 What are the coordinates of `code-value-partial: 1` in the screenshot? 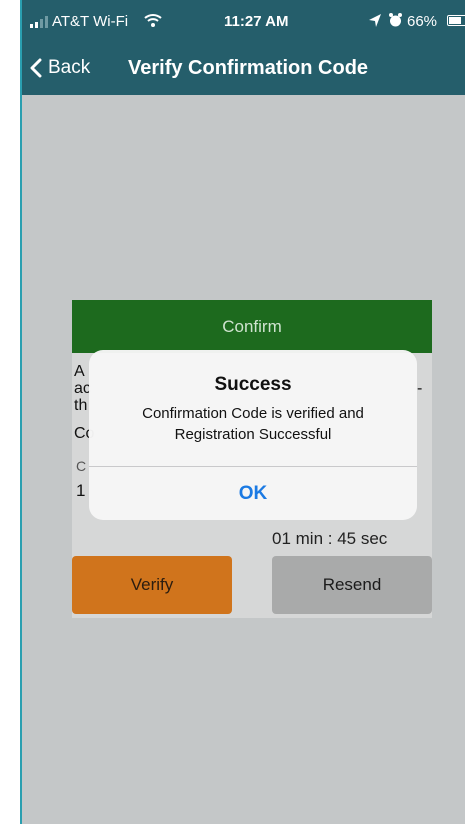 It's located at (81, 490).